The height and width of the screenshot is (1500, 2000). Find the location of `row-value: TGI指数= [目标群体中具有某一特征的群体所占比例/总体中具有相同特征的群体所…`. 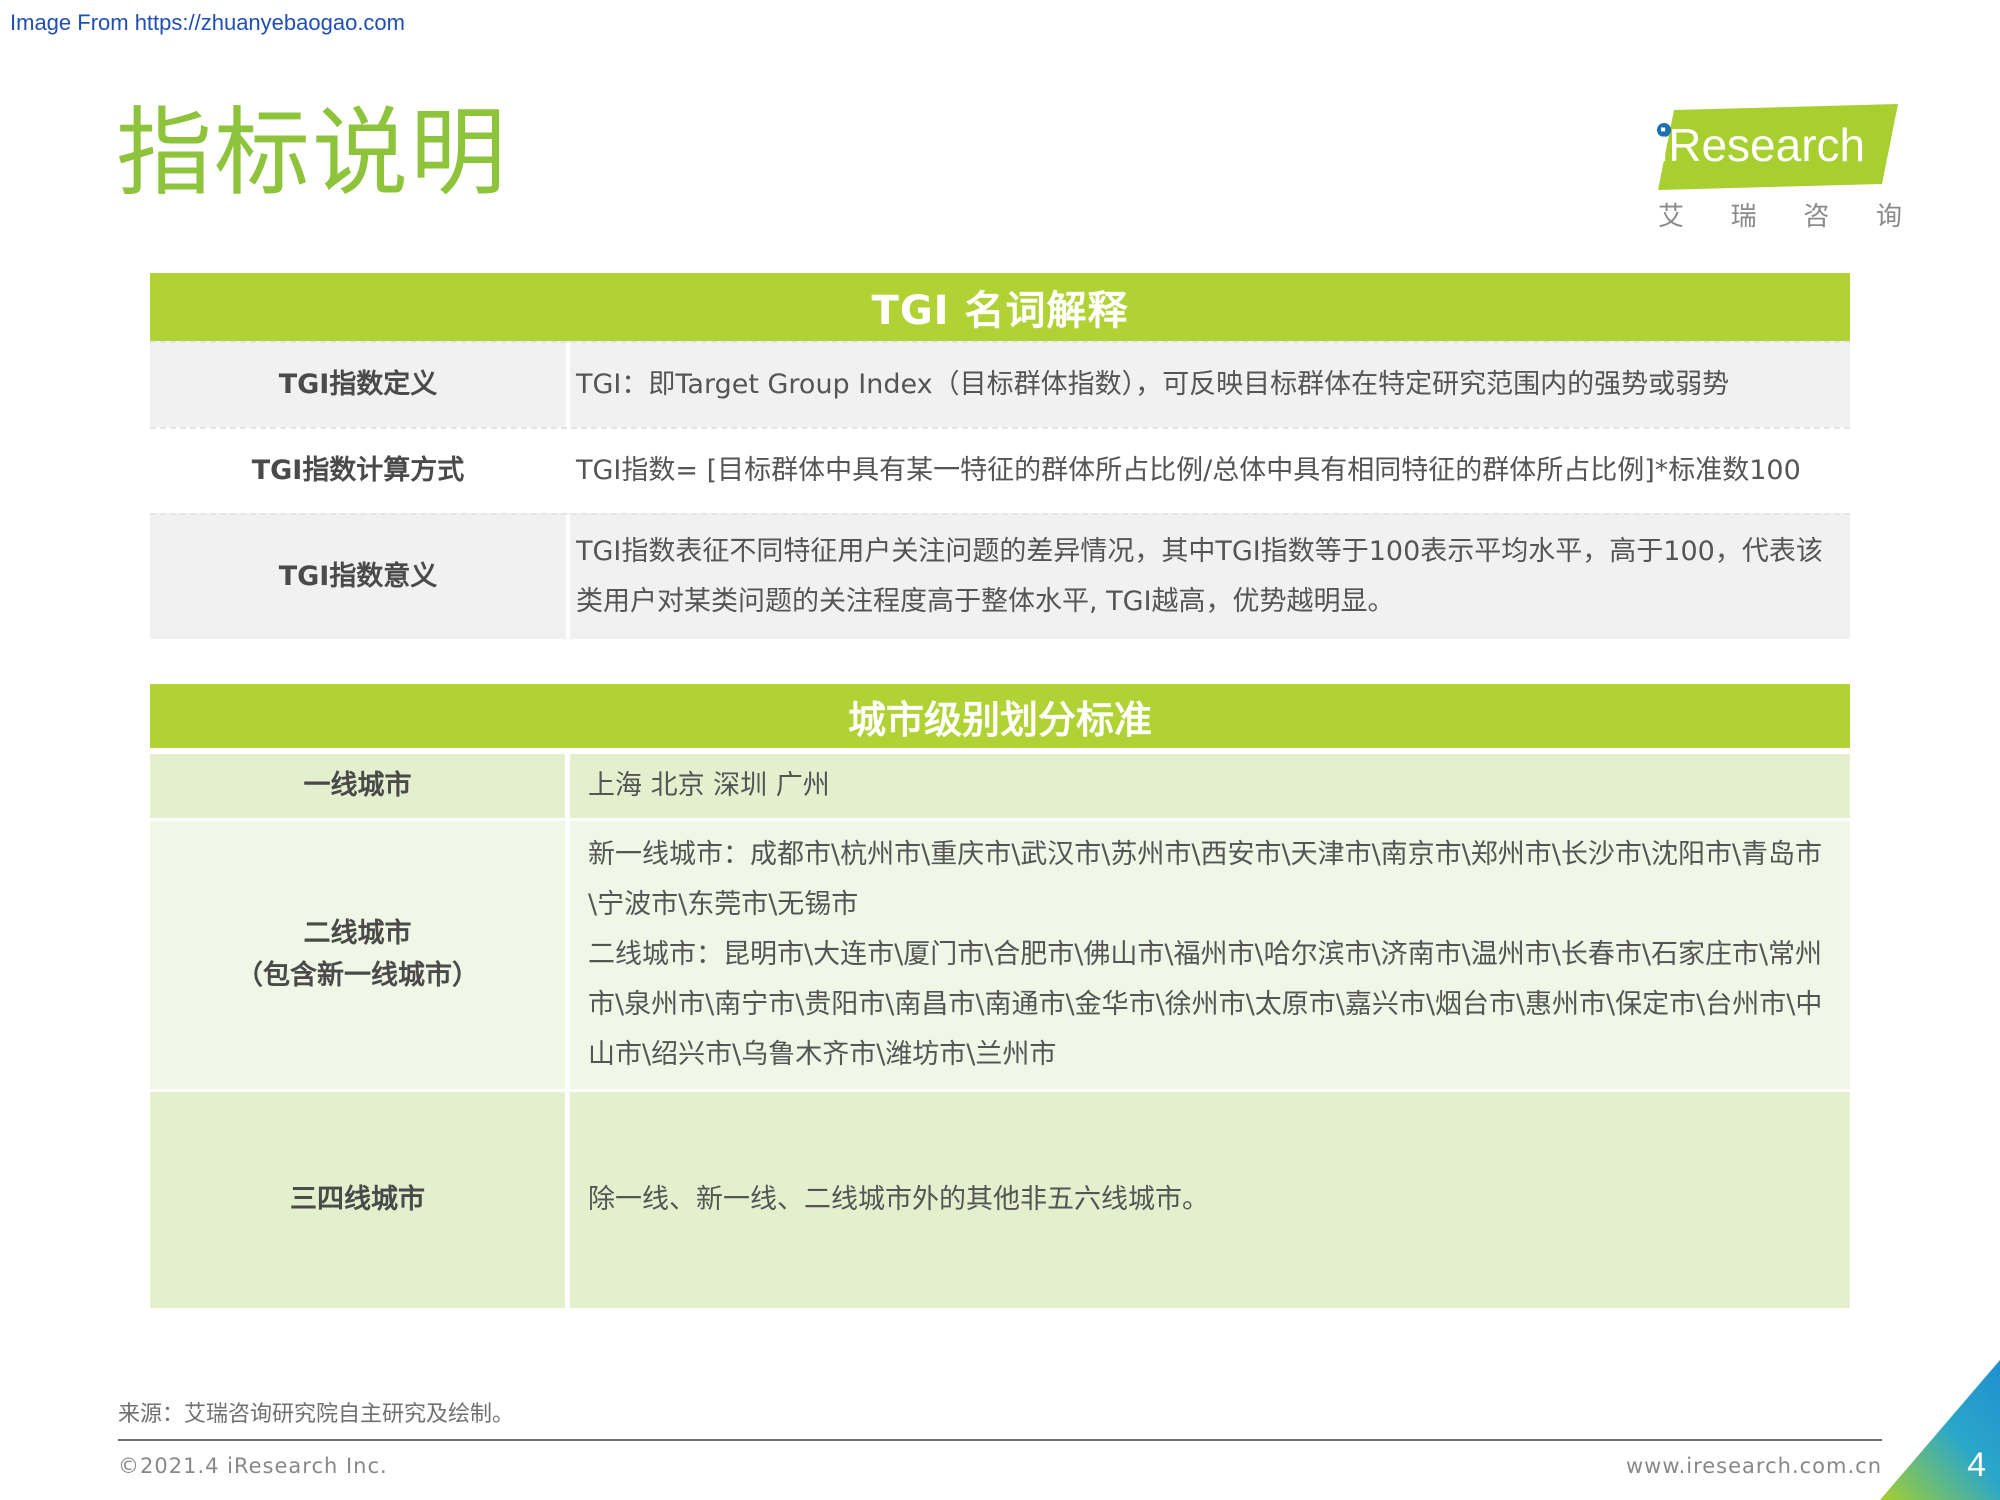

row-value: TGI指数= [目标群体中具有某一特征的群体所占比例/总体中具有相同特征的群体所… is located at coordinates (1188, 471).